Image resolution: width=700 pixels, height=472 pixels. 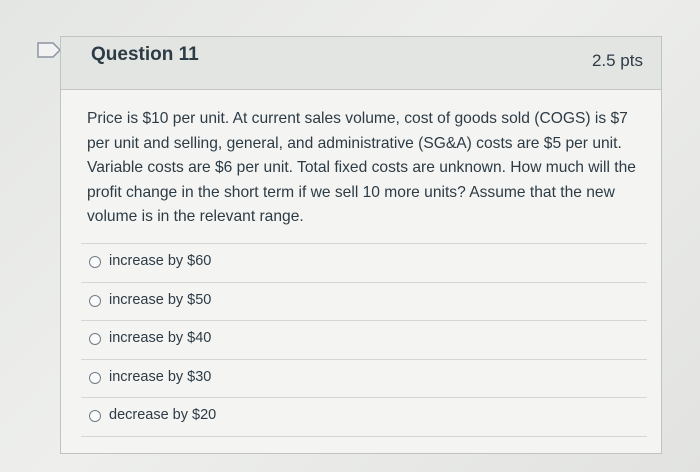 What do you see at coordinates (364, 262) in the screenshot?
I see `answer-option: increase by $60` at bounding box center [364, 262].